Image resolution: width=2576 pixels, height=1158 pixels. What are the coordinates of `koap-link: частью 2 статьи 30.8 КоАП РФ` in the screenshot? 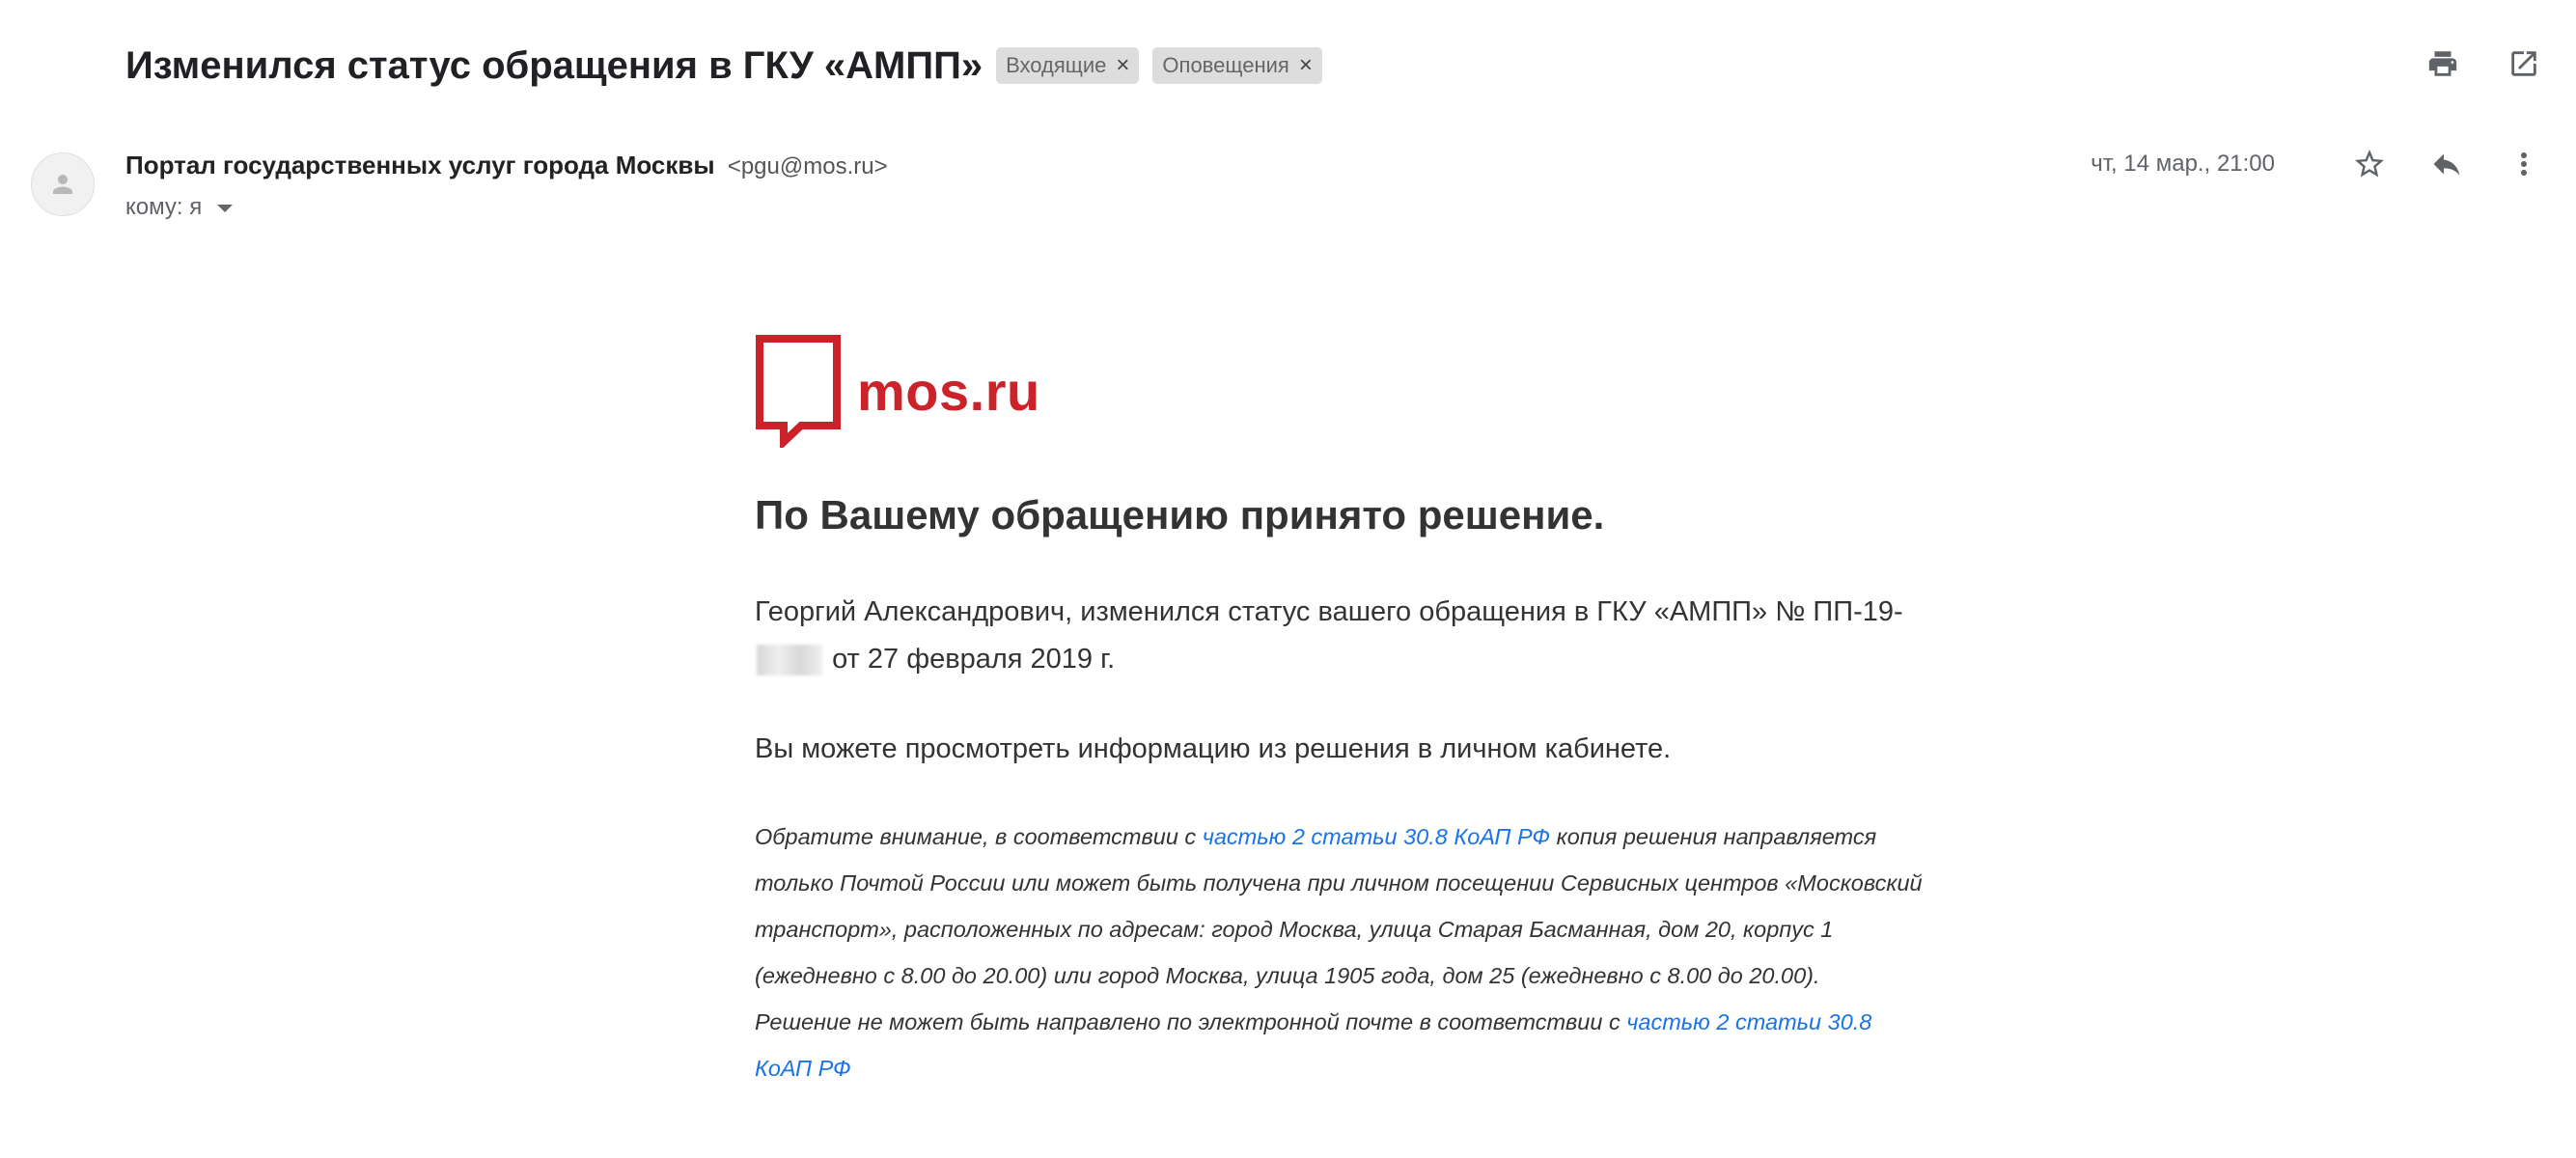 It's located at (1376, 836).